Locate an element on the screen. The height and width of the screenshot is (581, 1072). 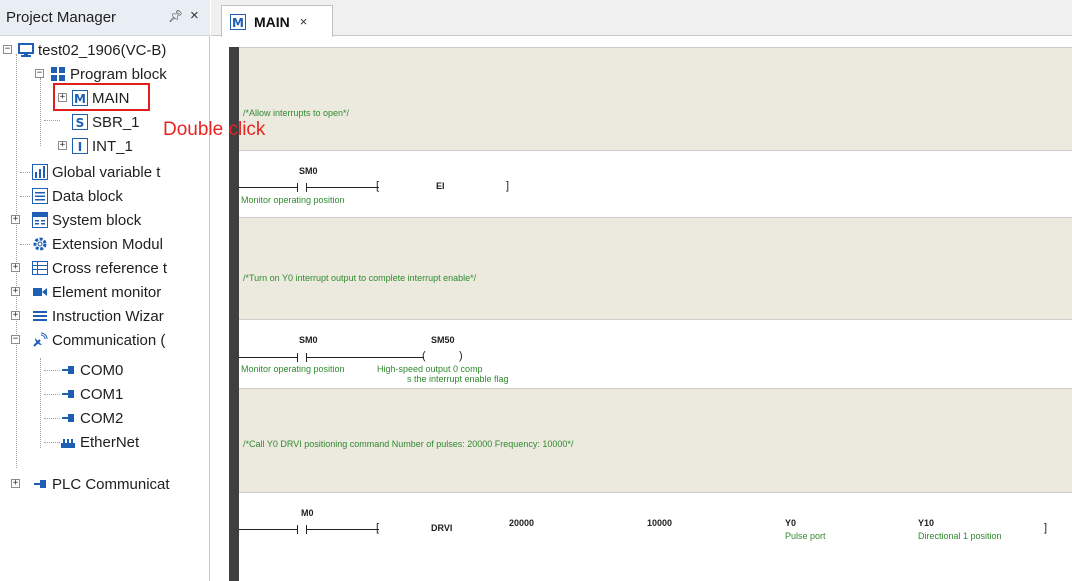
interrupt-icon: I is located at coordinates (80, 146).